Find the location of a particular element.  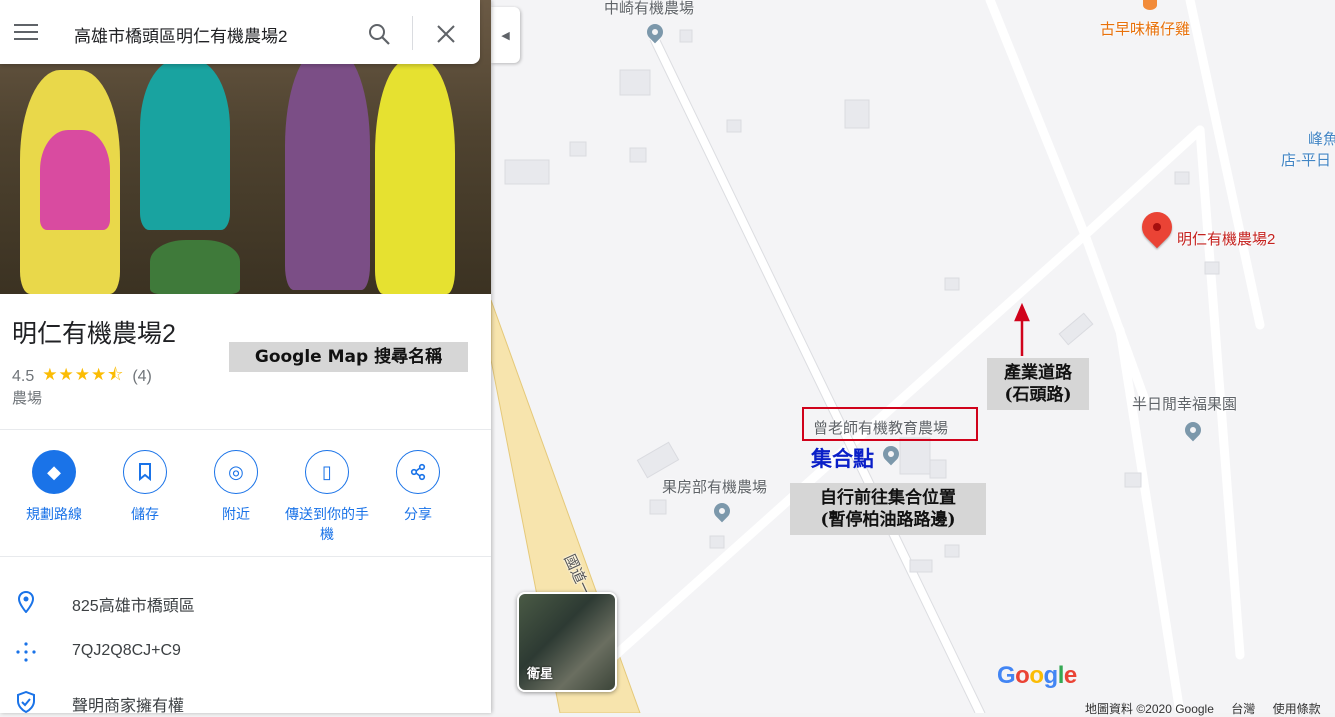

search-icon is located at coordinates (379, 34).